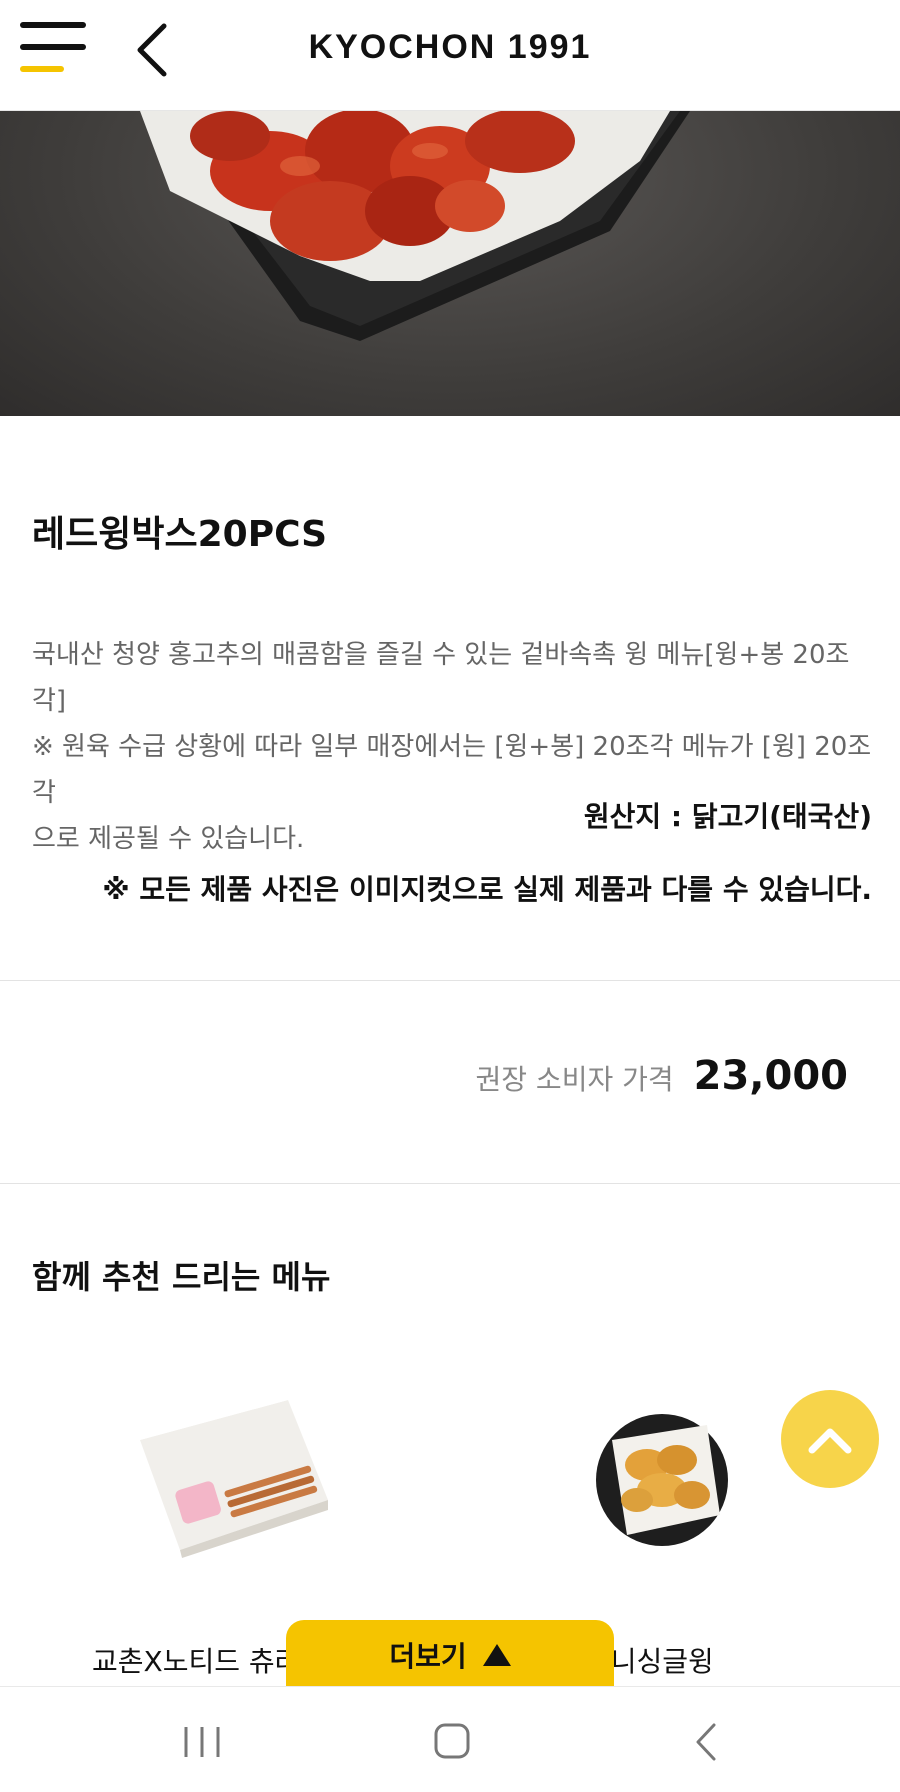 The height and width of the screenshot is (1792, 900). I want to click on scroll-top-button, so click(830, 1439).